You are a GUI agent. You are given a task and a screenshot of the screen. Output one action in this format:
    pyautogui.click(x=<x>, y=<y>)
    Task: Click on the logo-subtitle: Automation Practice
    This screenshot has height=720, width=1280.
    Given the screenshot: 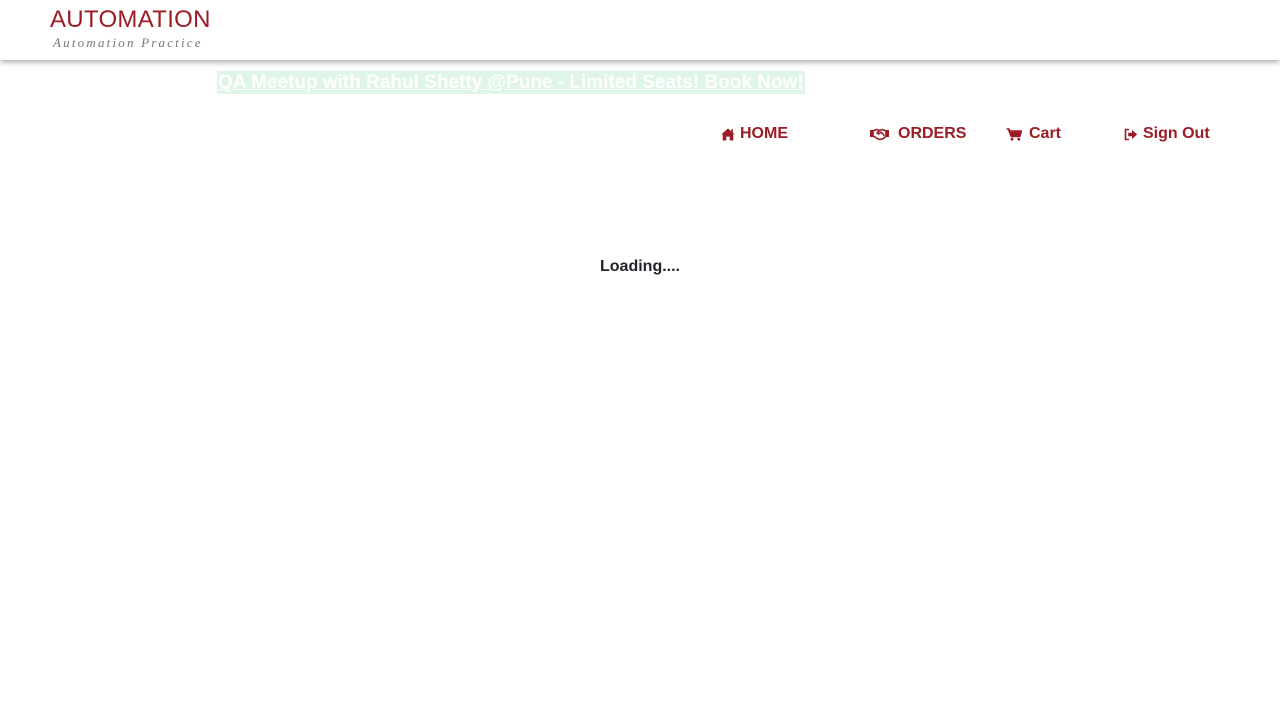 What is the action you would take?
    pyautogui.click(x=128, y=42)
    